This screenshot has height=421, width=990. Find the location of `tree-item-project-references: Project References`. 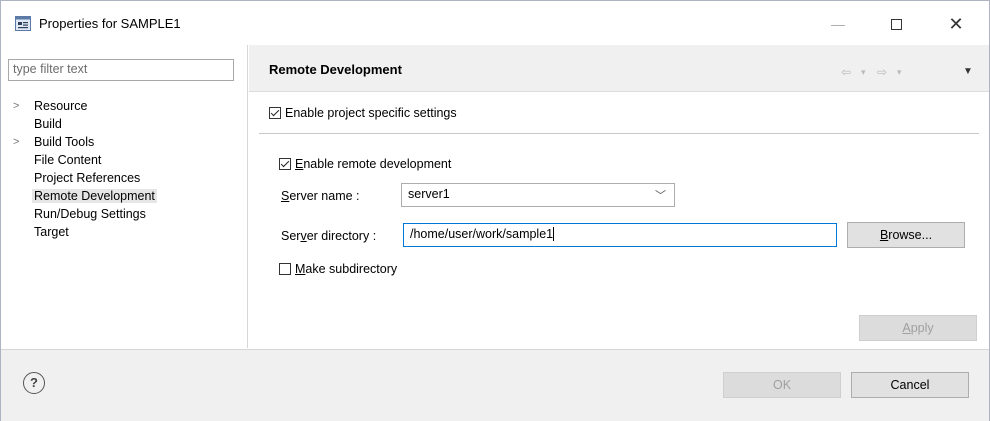

tree-item-project-references: Project References is located at coordinates (124, 178).